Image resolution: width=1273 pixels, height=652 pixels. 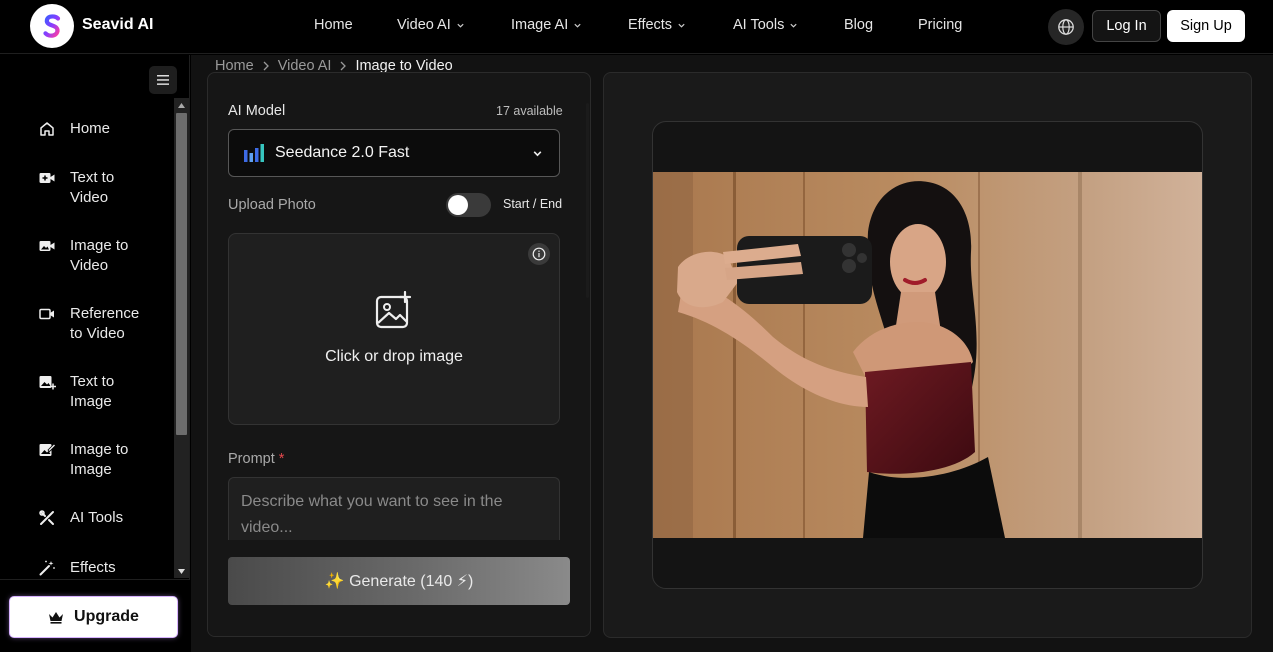 I want to click on form-scrollbar, so click(x=587, y=200).